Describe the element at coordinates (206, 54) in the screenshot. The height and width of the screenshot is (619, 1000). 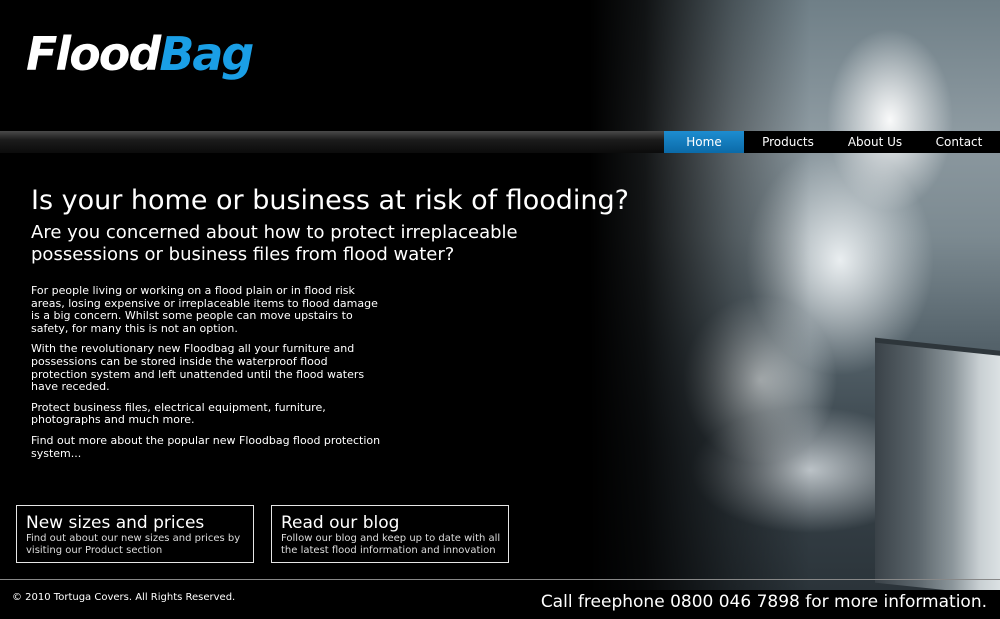
I see `logo-part-bag: Bag` at that location.